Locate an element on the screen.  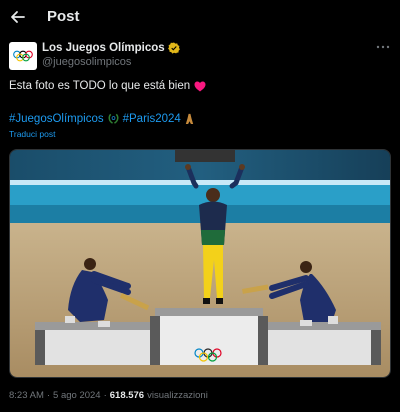
post-time: 8:23 AM is located at coordinates (26, 395).